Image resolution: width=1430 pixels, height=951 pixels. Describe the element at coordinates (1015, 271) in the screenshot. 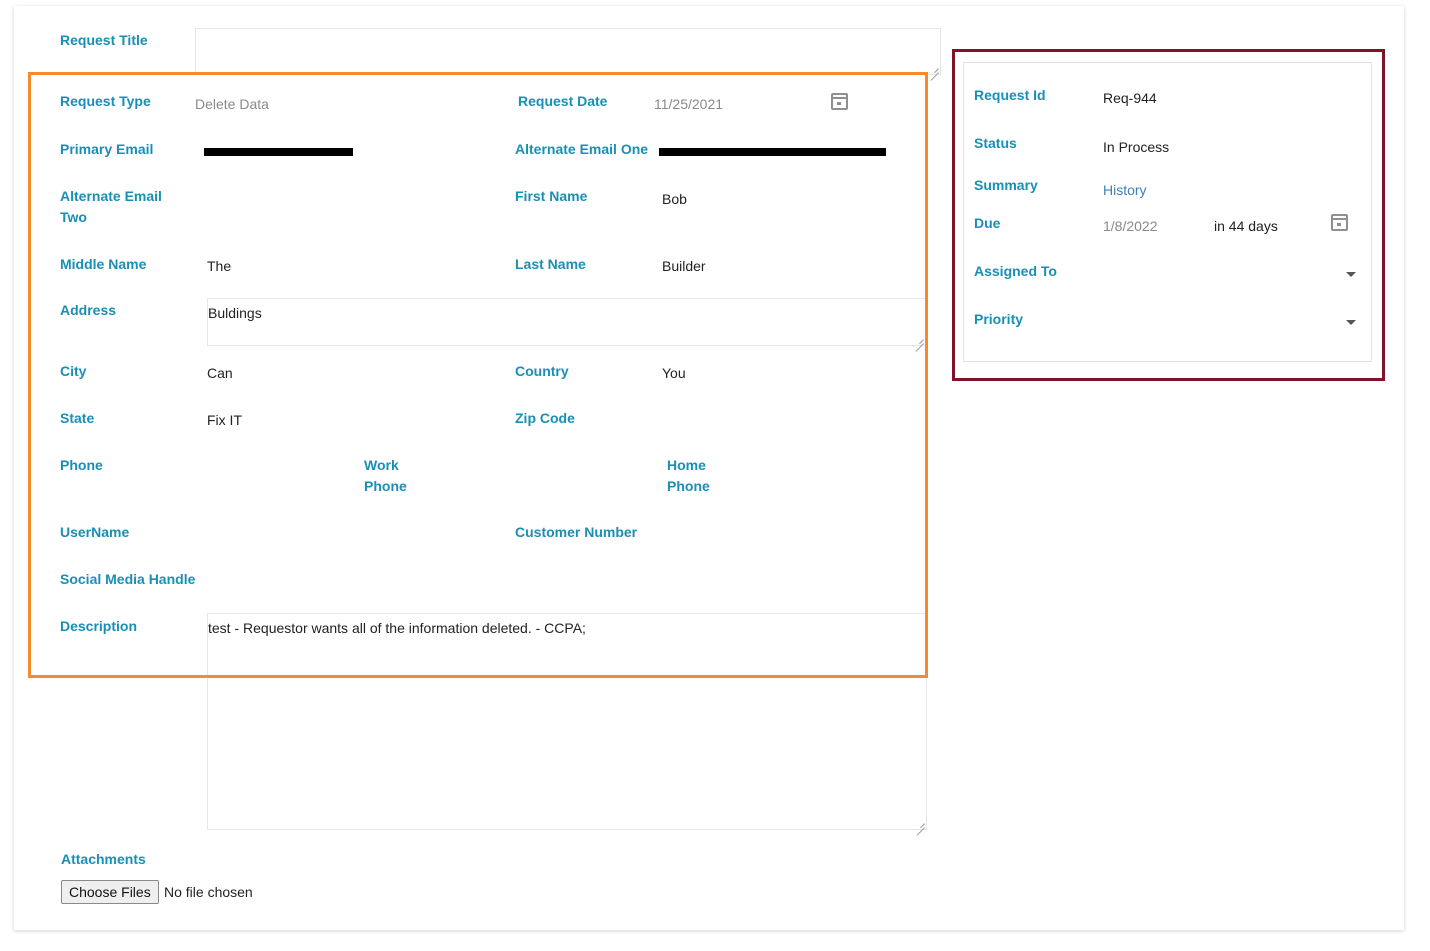

I see `assigned-to-label: Assigned To` at that location.